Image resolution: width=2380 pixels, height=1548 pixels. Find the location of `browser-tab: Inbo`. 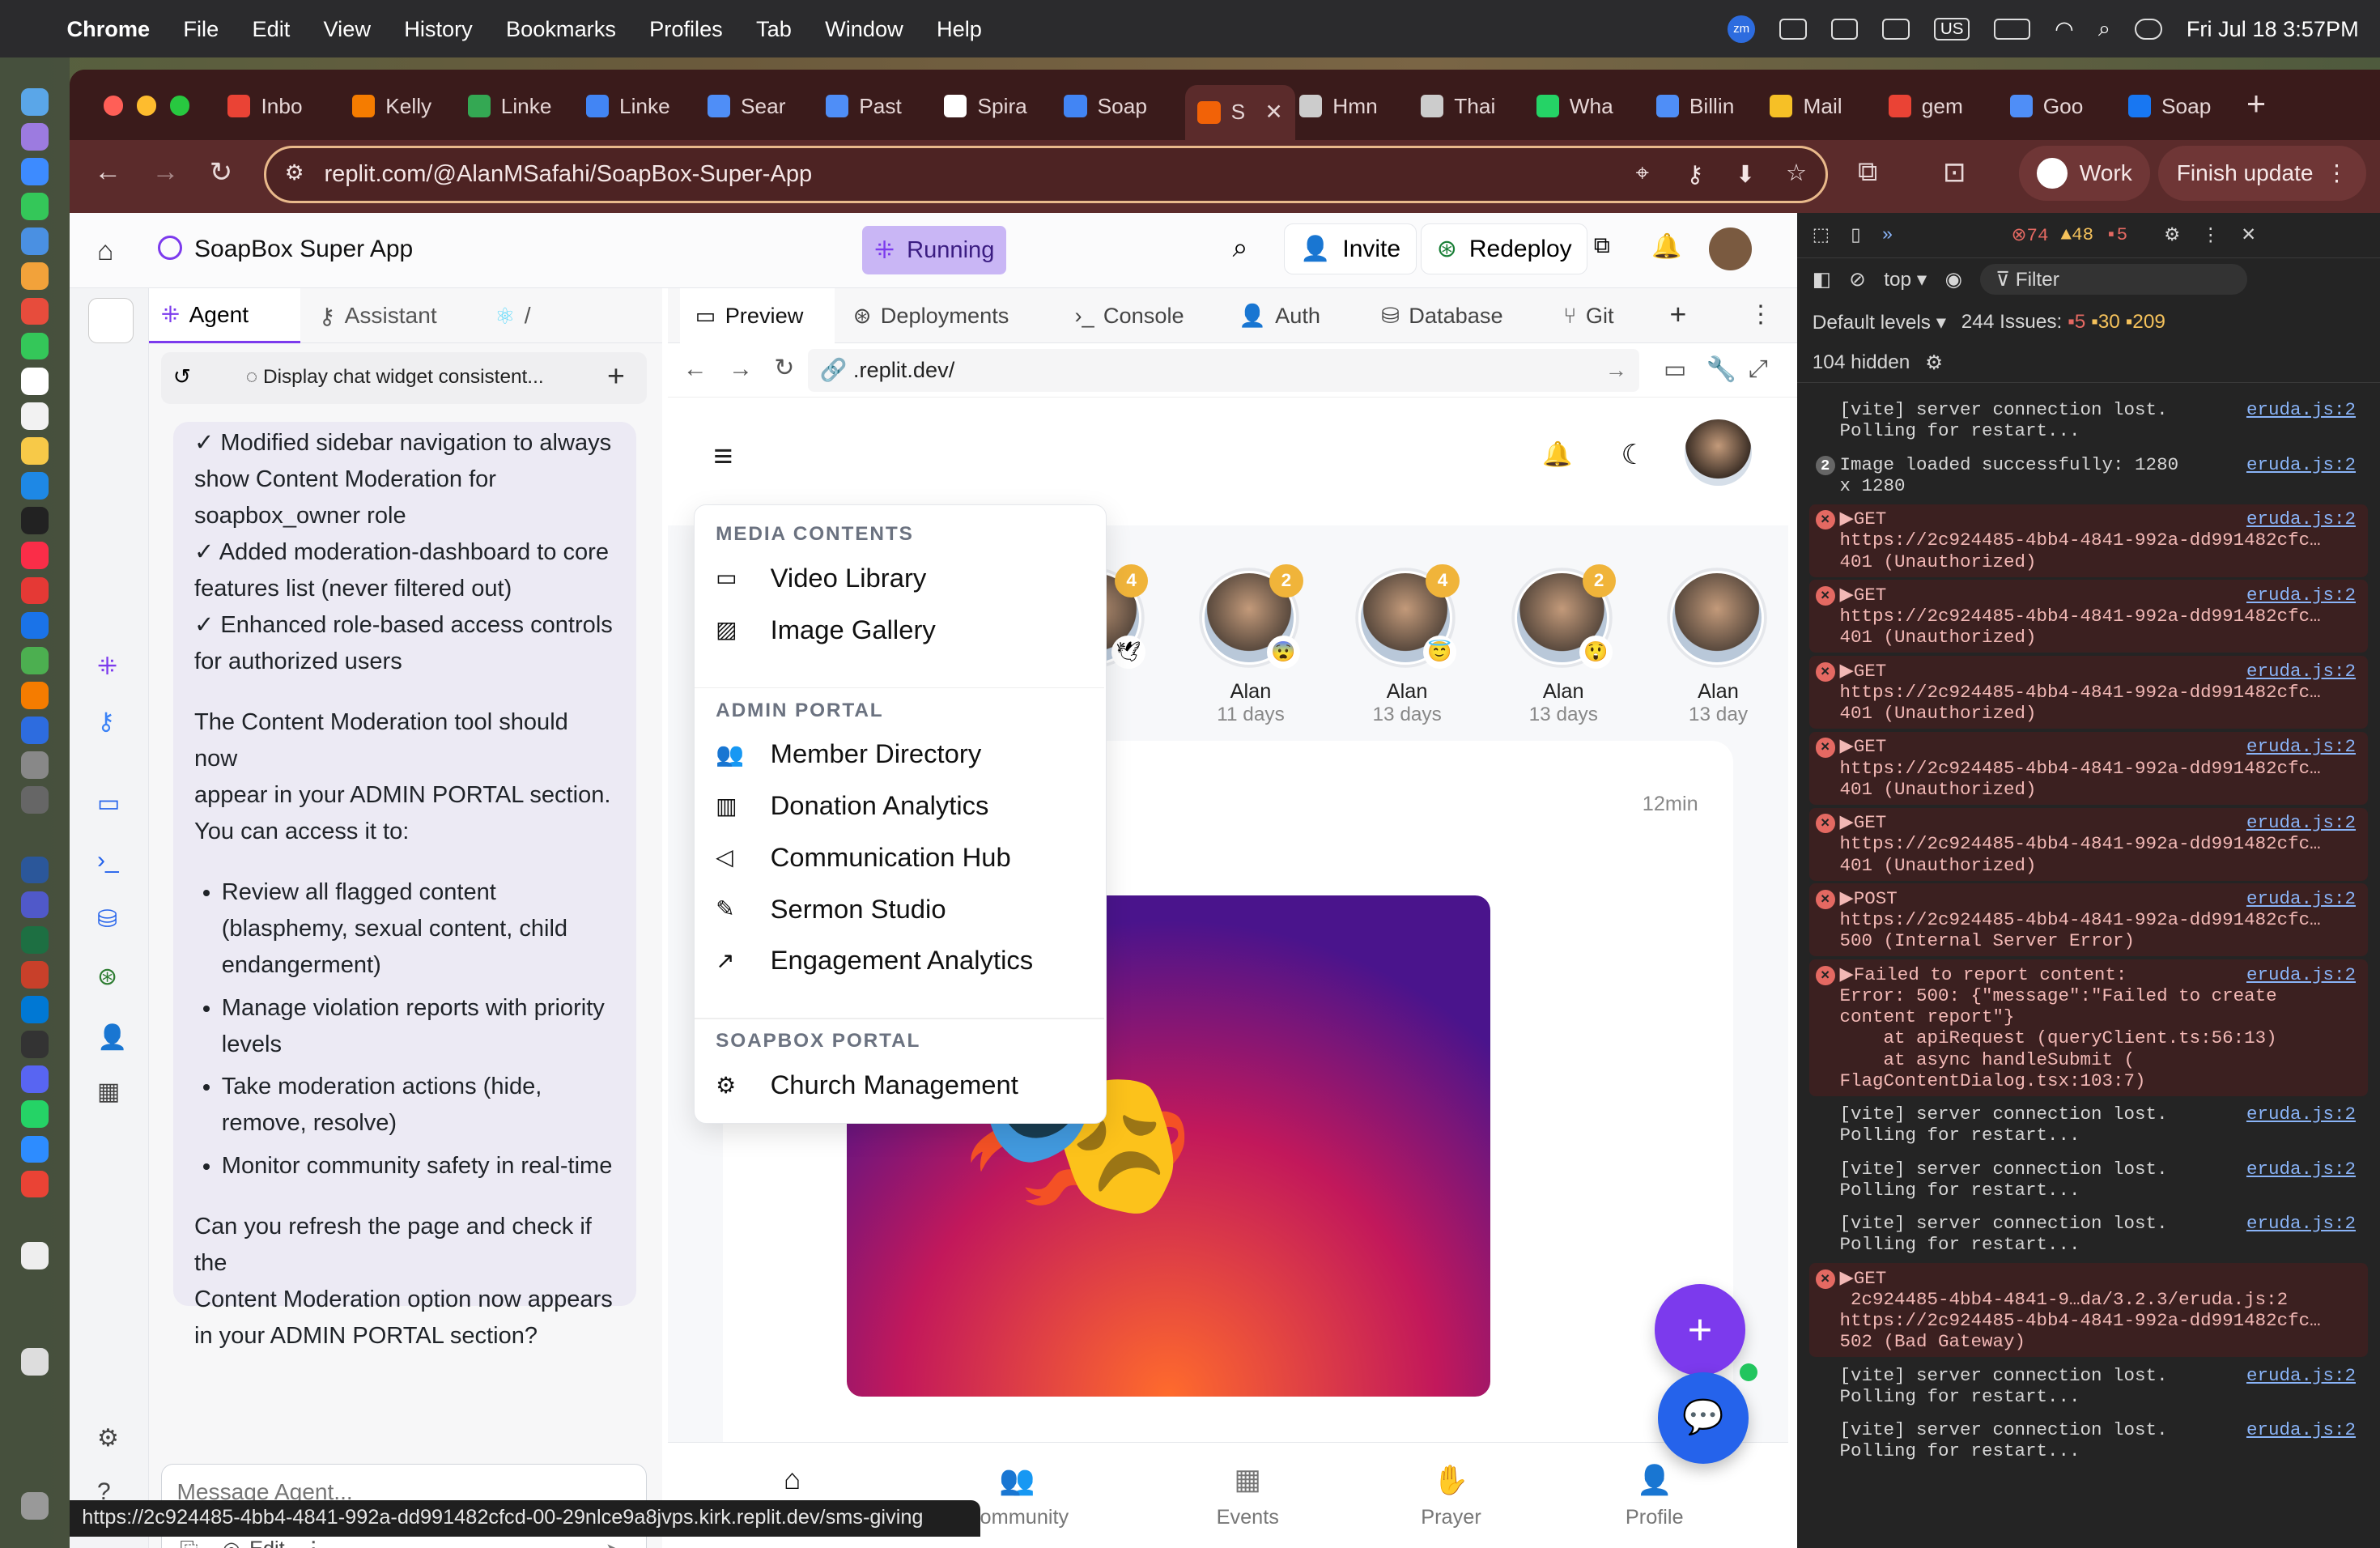

browser-tab: Inbo is located at coordinates (265, 107).